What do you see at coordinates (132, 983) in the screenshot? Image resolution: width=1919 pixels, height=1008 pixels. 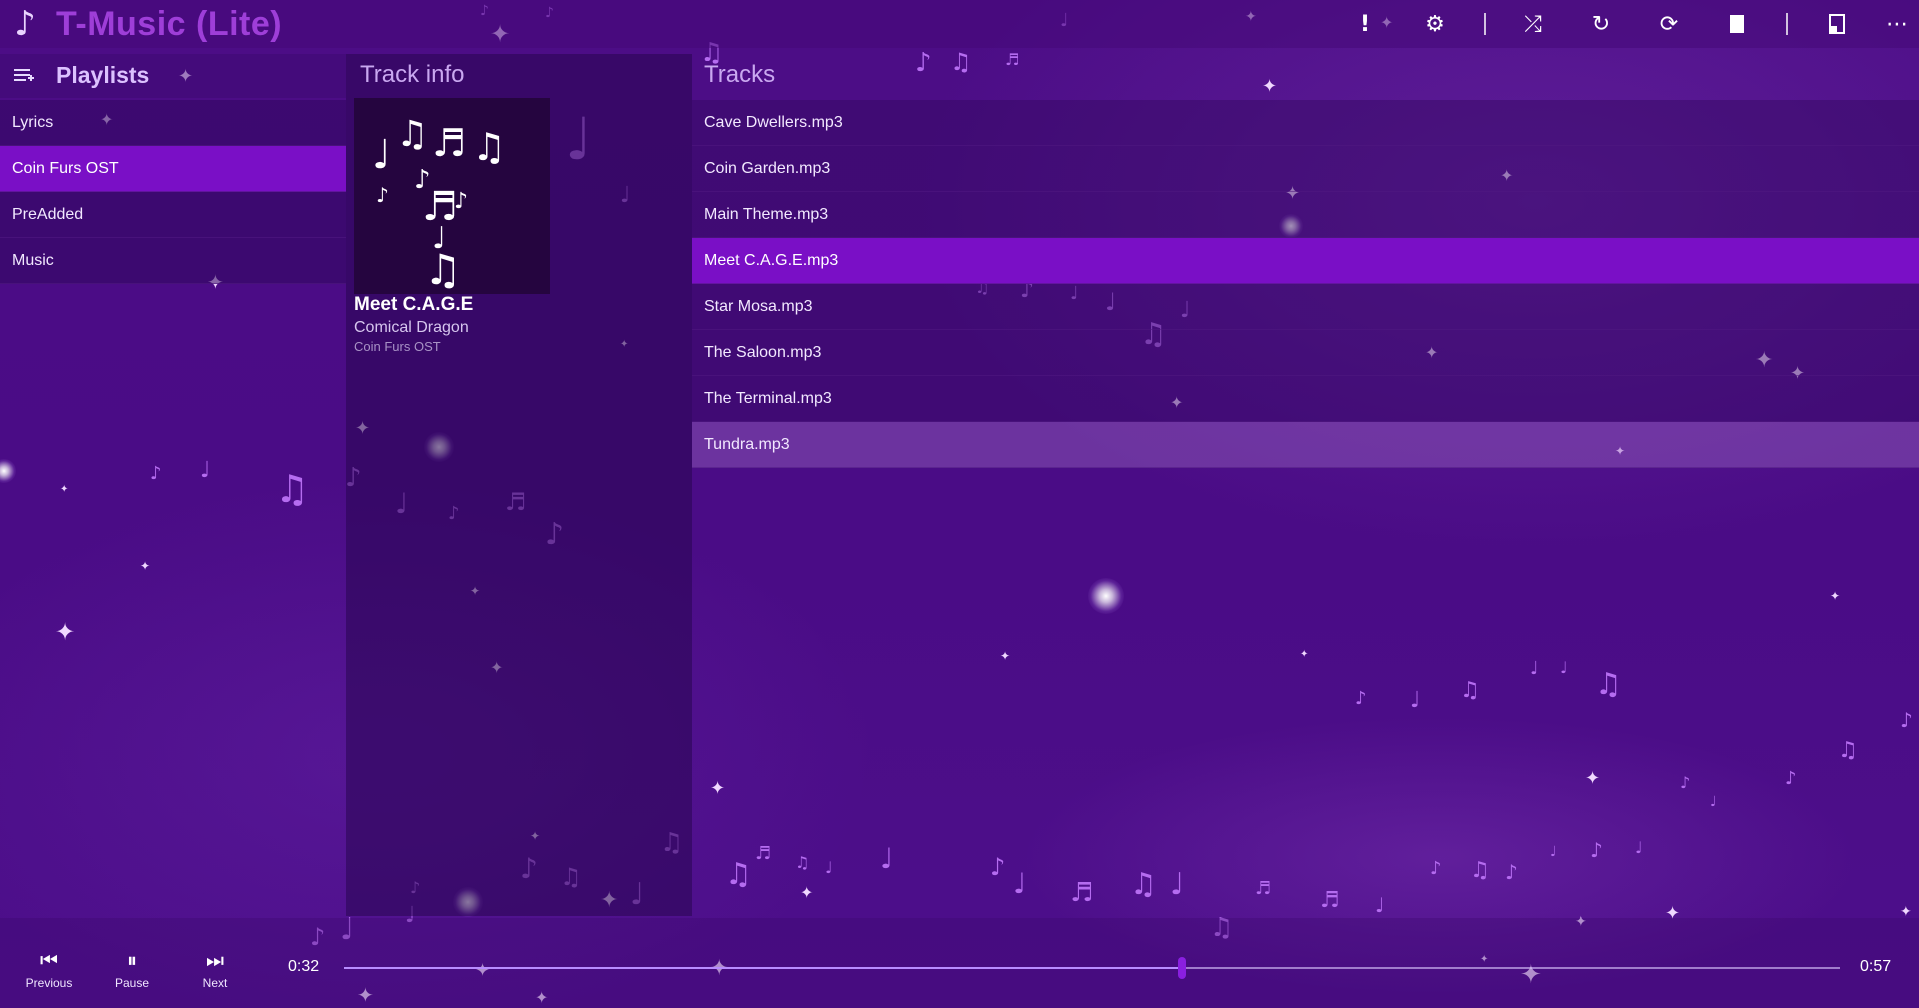 I see `pause-label: Pause` at bounding box center [132, 983].